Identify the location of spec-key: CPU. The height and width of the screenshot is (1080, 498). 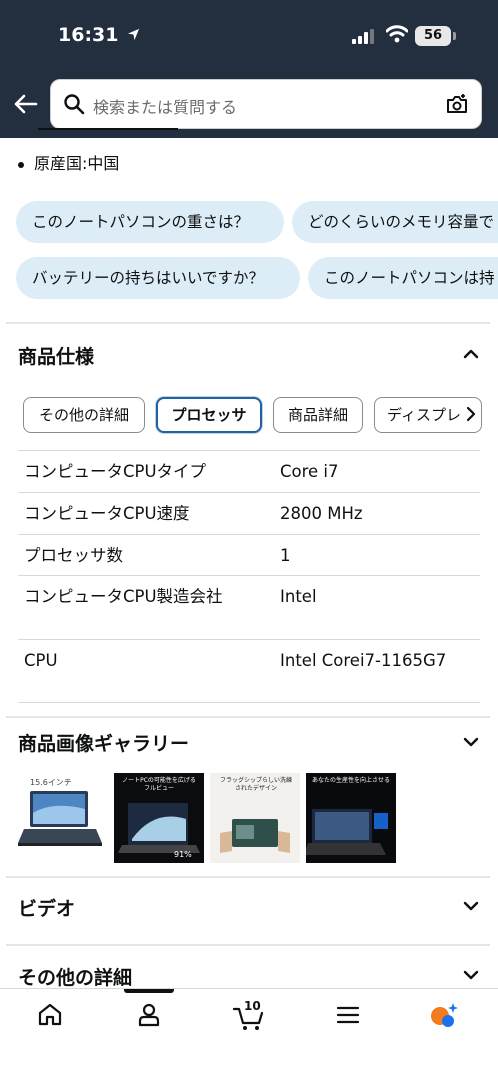
(41, 660).